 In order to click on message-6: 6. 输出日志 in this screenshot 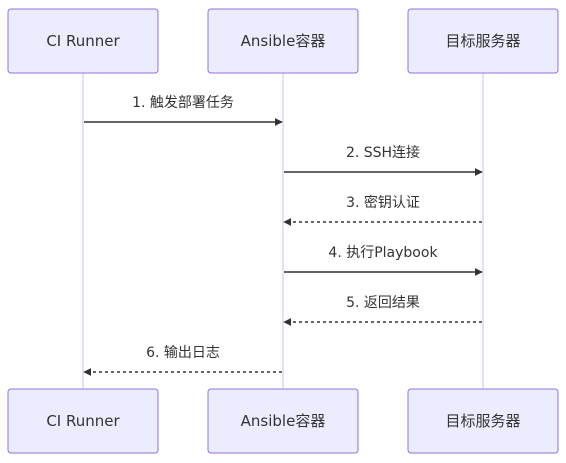, I will do `click(182, 360)`.